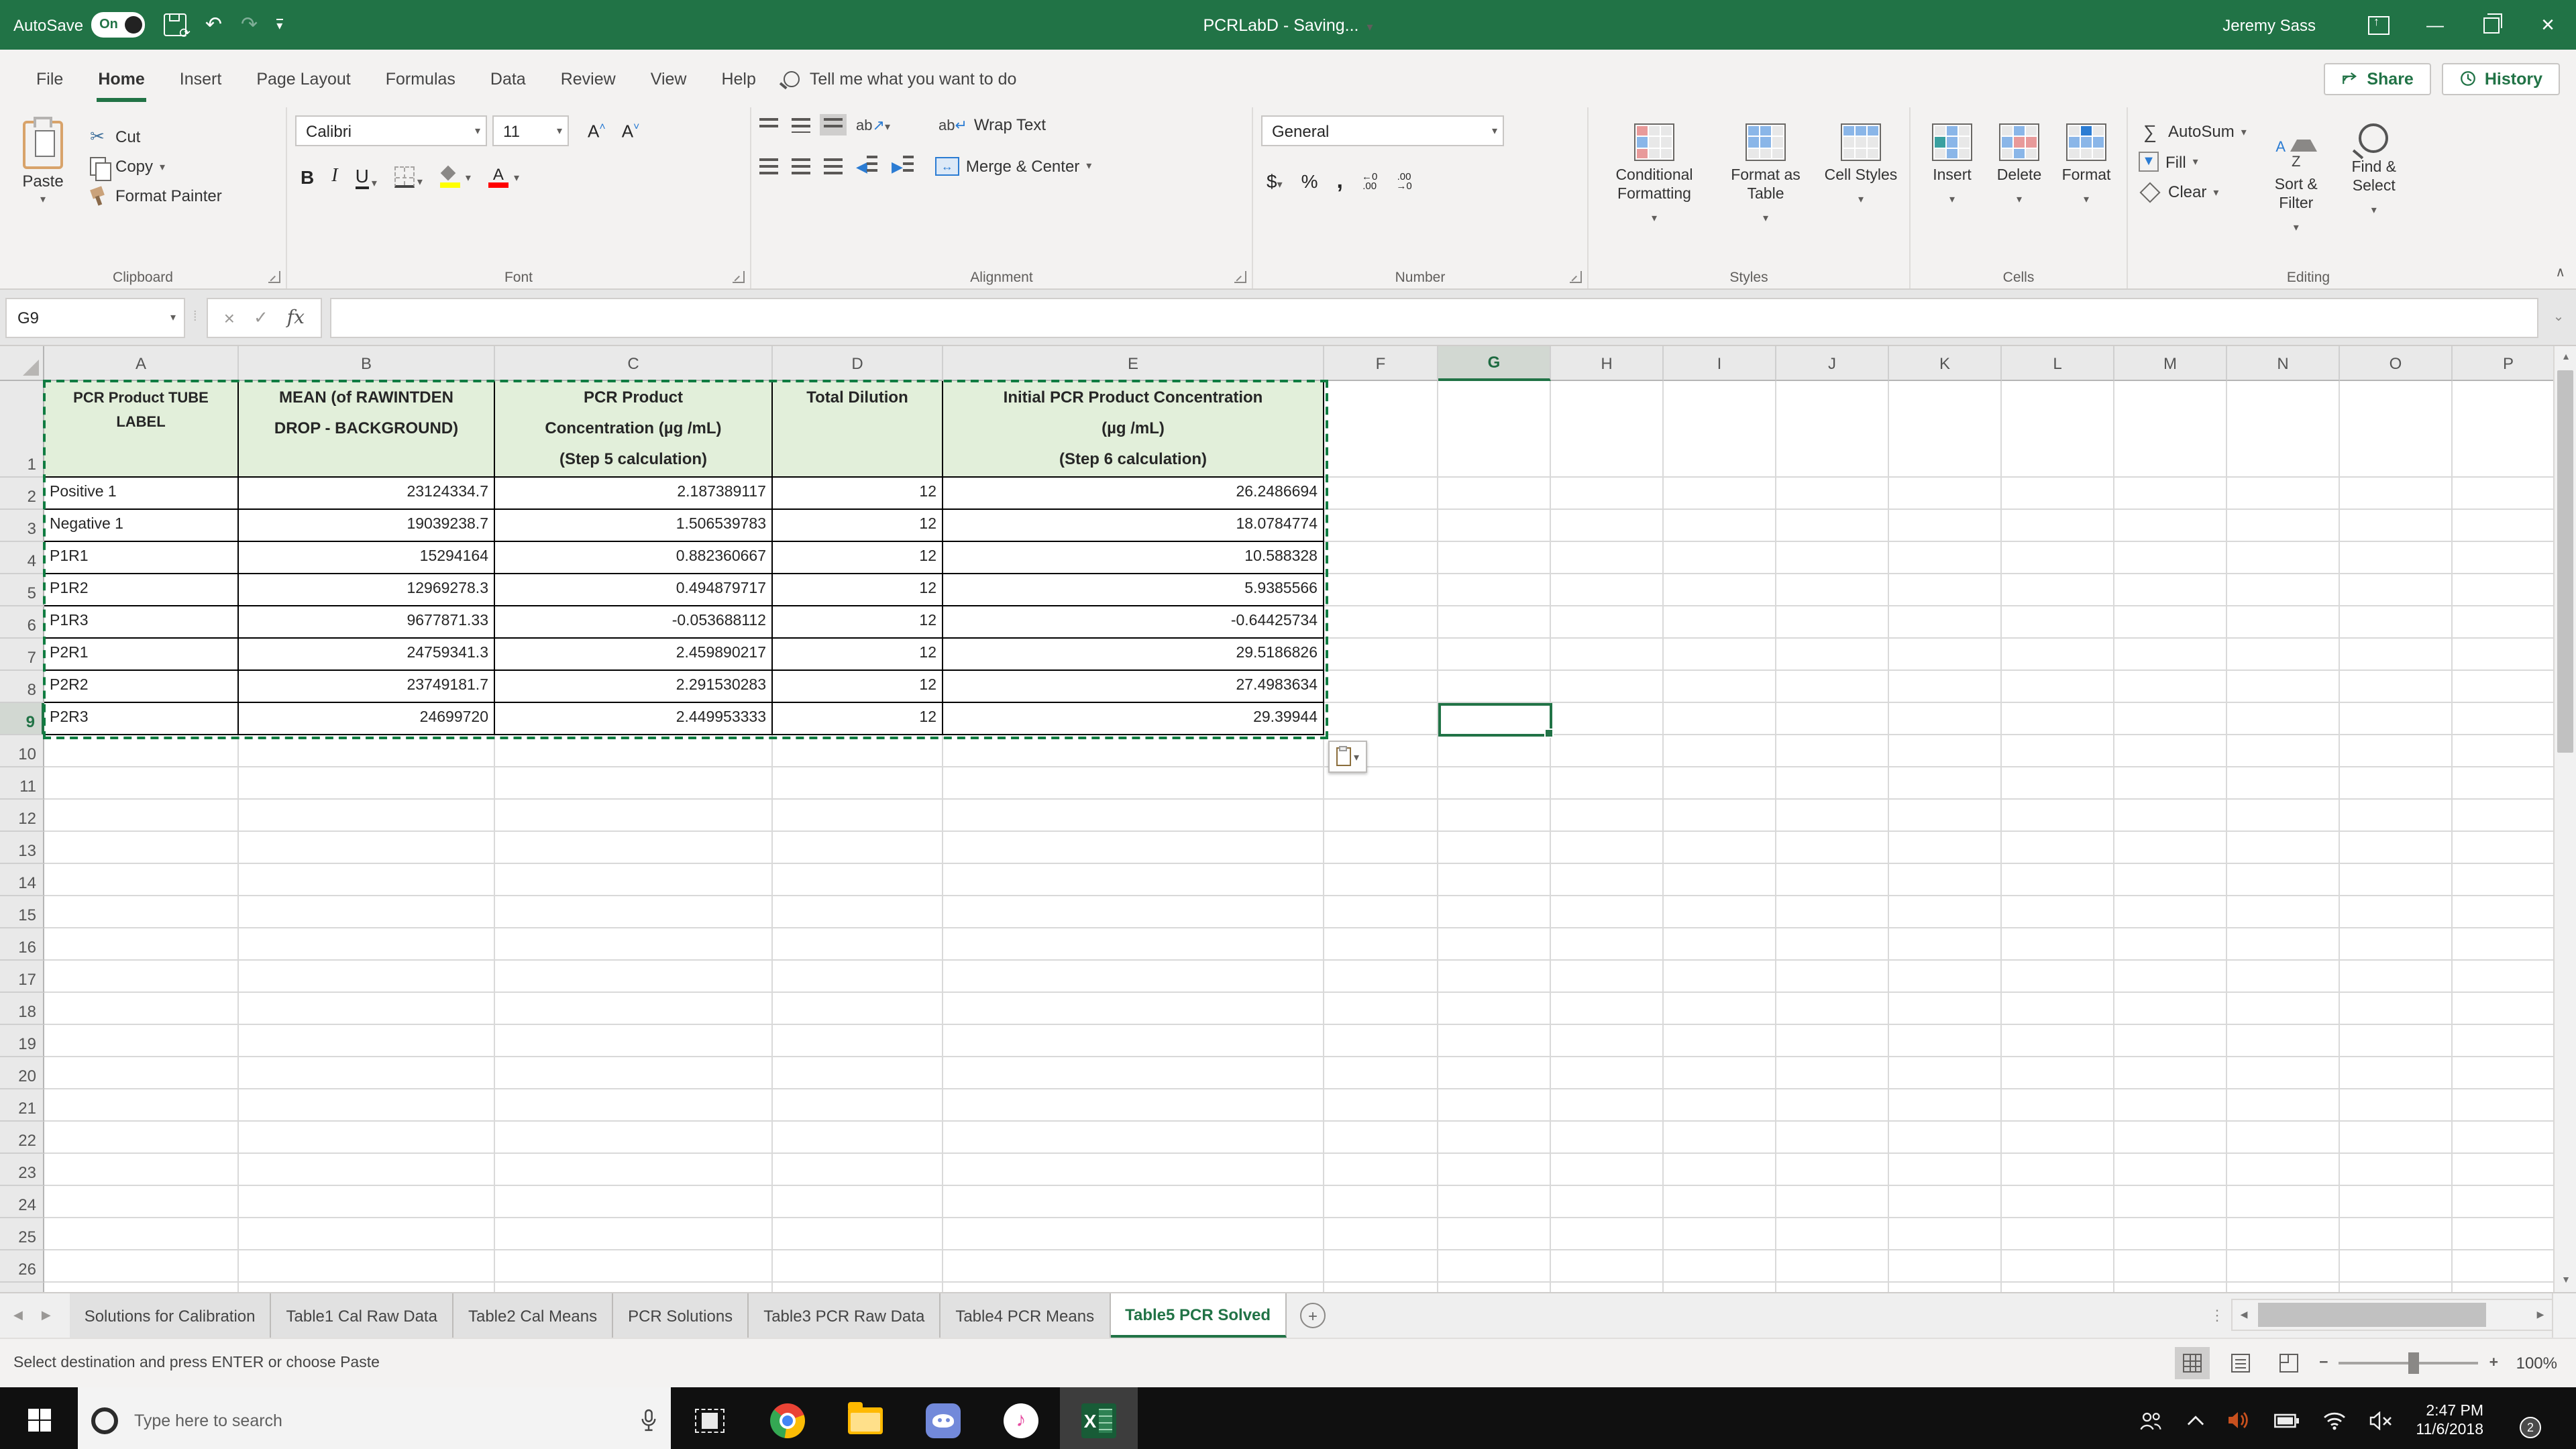 Image resolution: width=2576 pixels, height=1449 pixels. What do you see at coordinates (900, 78) in the screenshot?
I see `tell-me-box: Tell me what you want to do` at bounding box center [900, 78].